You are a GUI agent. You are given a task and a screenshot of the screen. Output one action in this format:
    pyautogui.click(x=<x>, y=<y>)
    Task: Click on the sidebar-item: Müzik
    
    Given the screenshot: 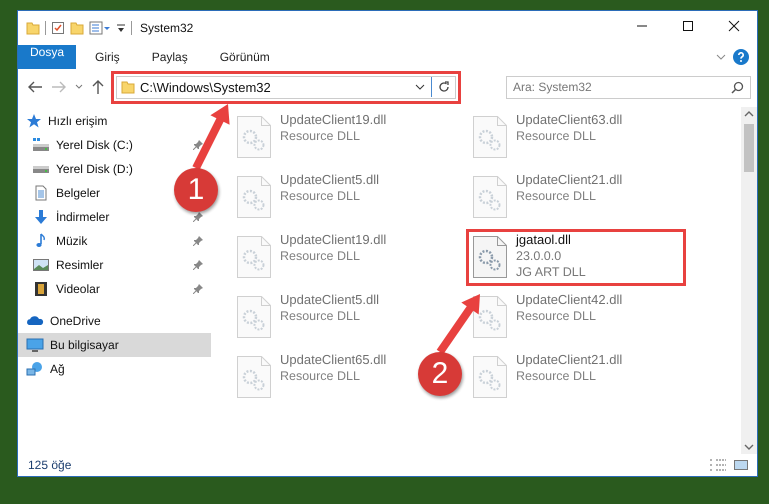 What is the action you would take?
    pyautogui.click(x=60, y=241)
    